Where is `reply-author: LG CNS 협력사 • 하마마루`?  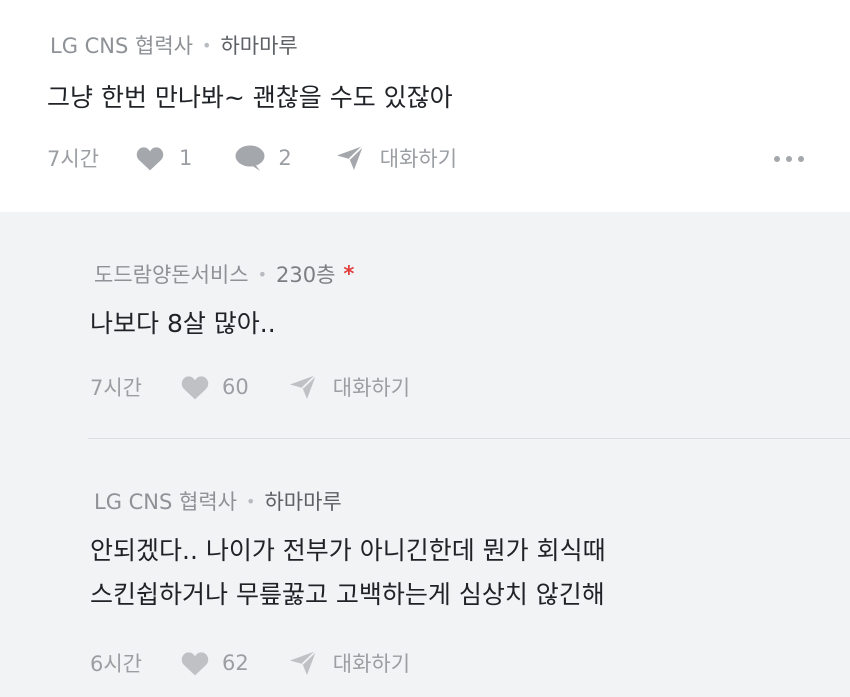 reply-author: LG CNS 협력사 • 하마마루 is located at coordinates (218, 501).